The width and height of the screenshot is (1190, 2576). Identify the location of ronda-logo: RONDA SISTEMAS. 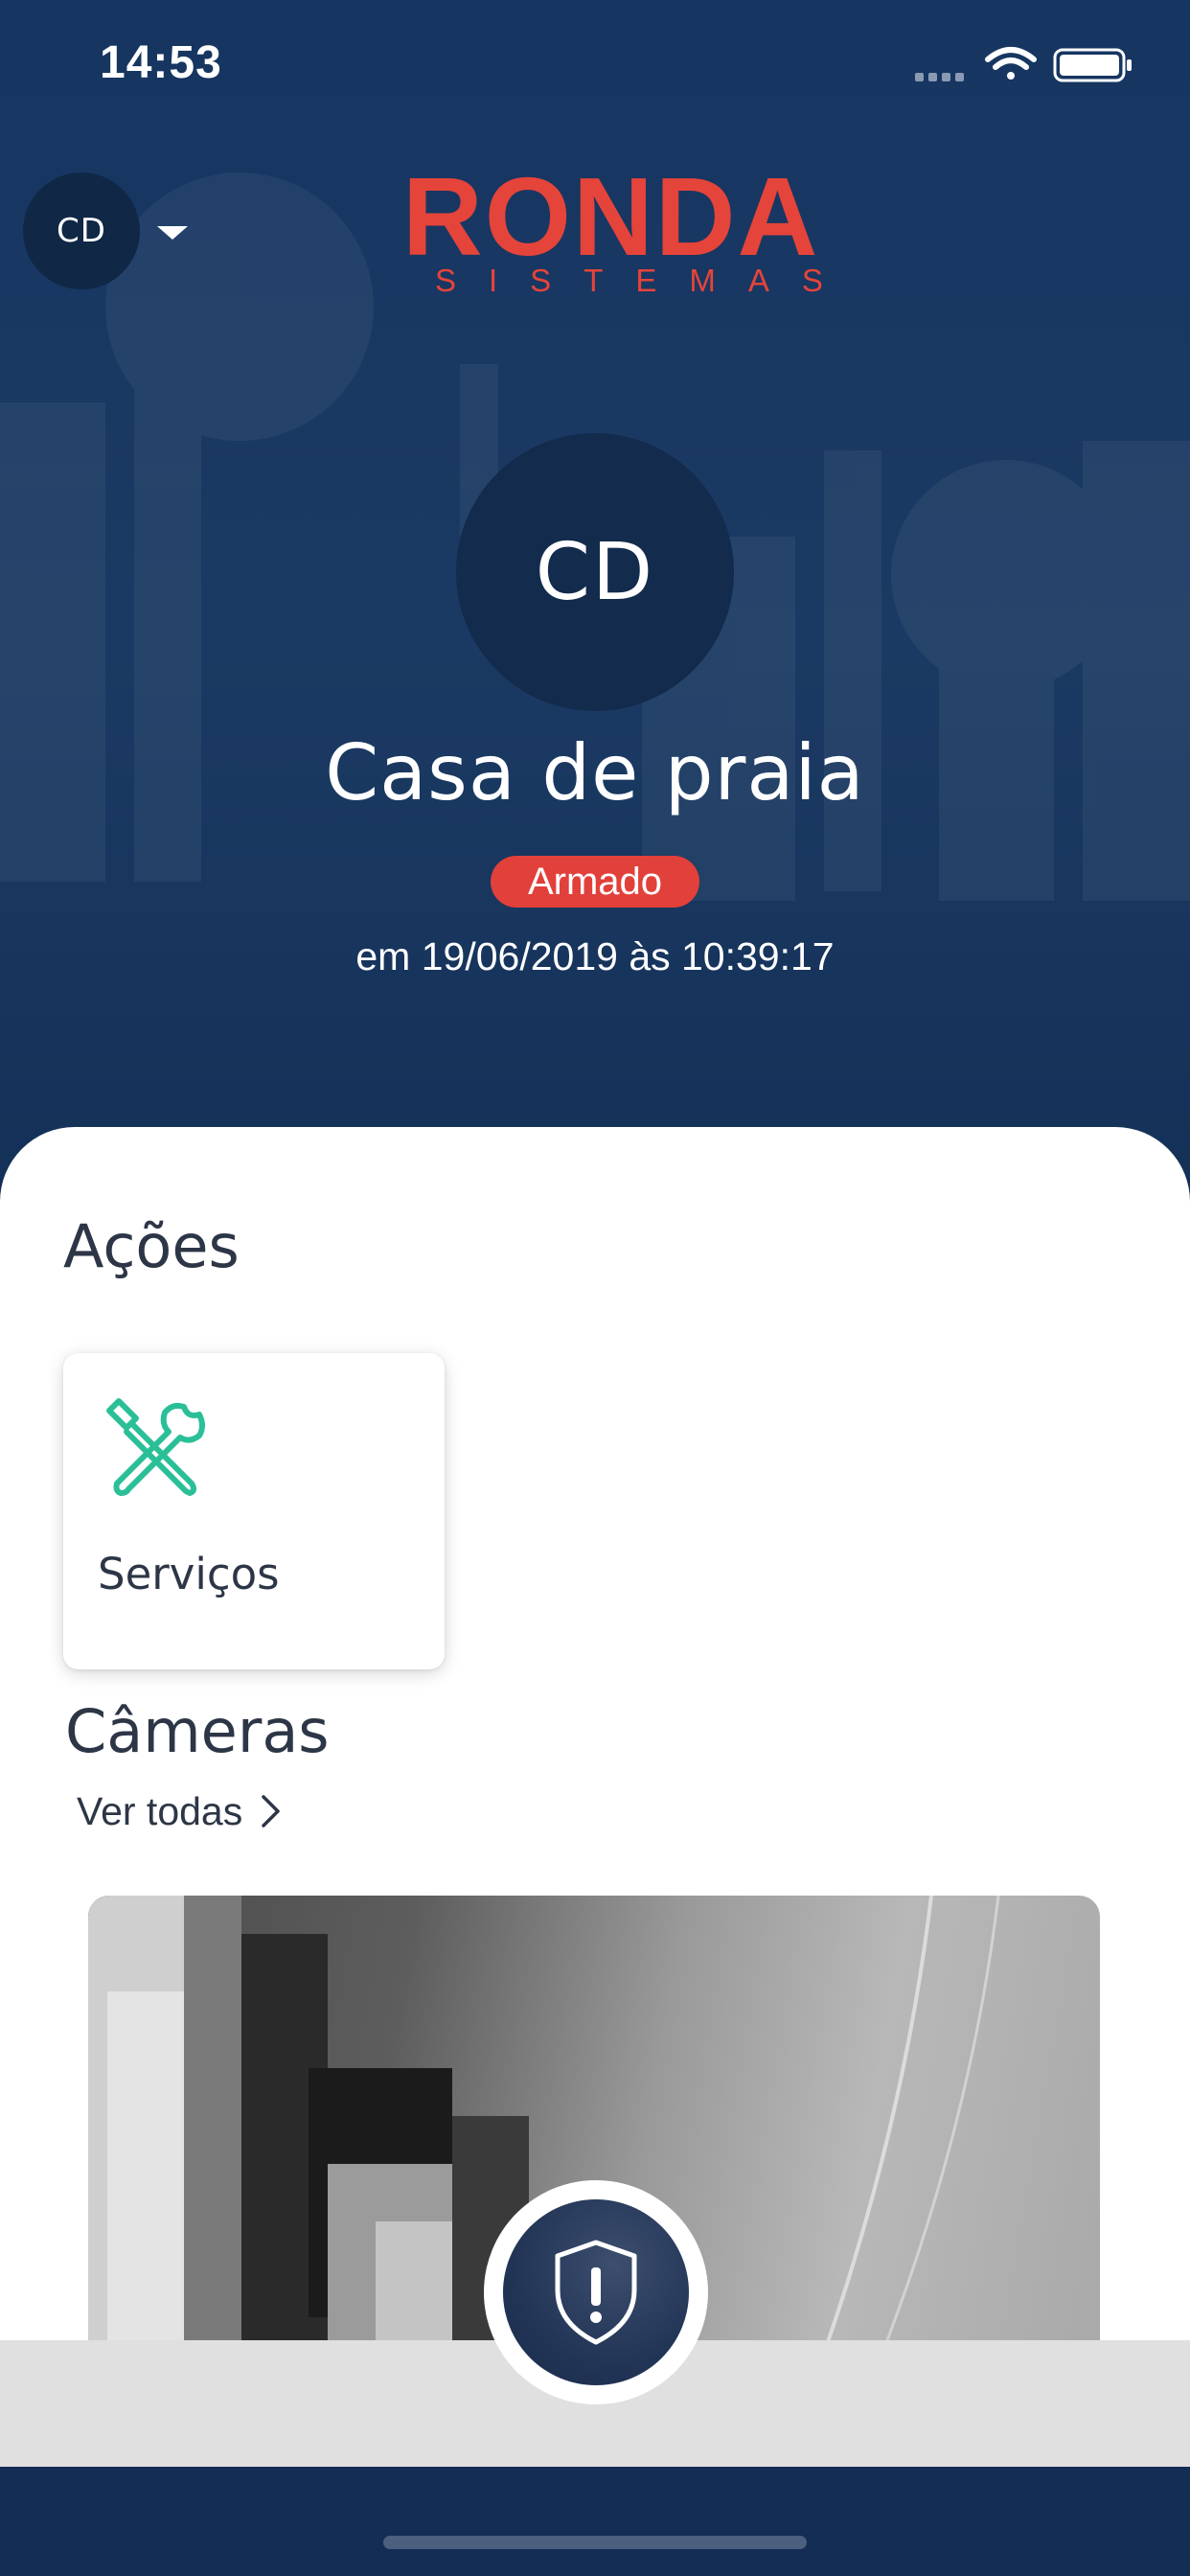
(629, 229).